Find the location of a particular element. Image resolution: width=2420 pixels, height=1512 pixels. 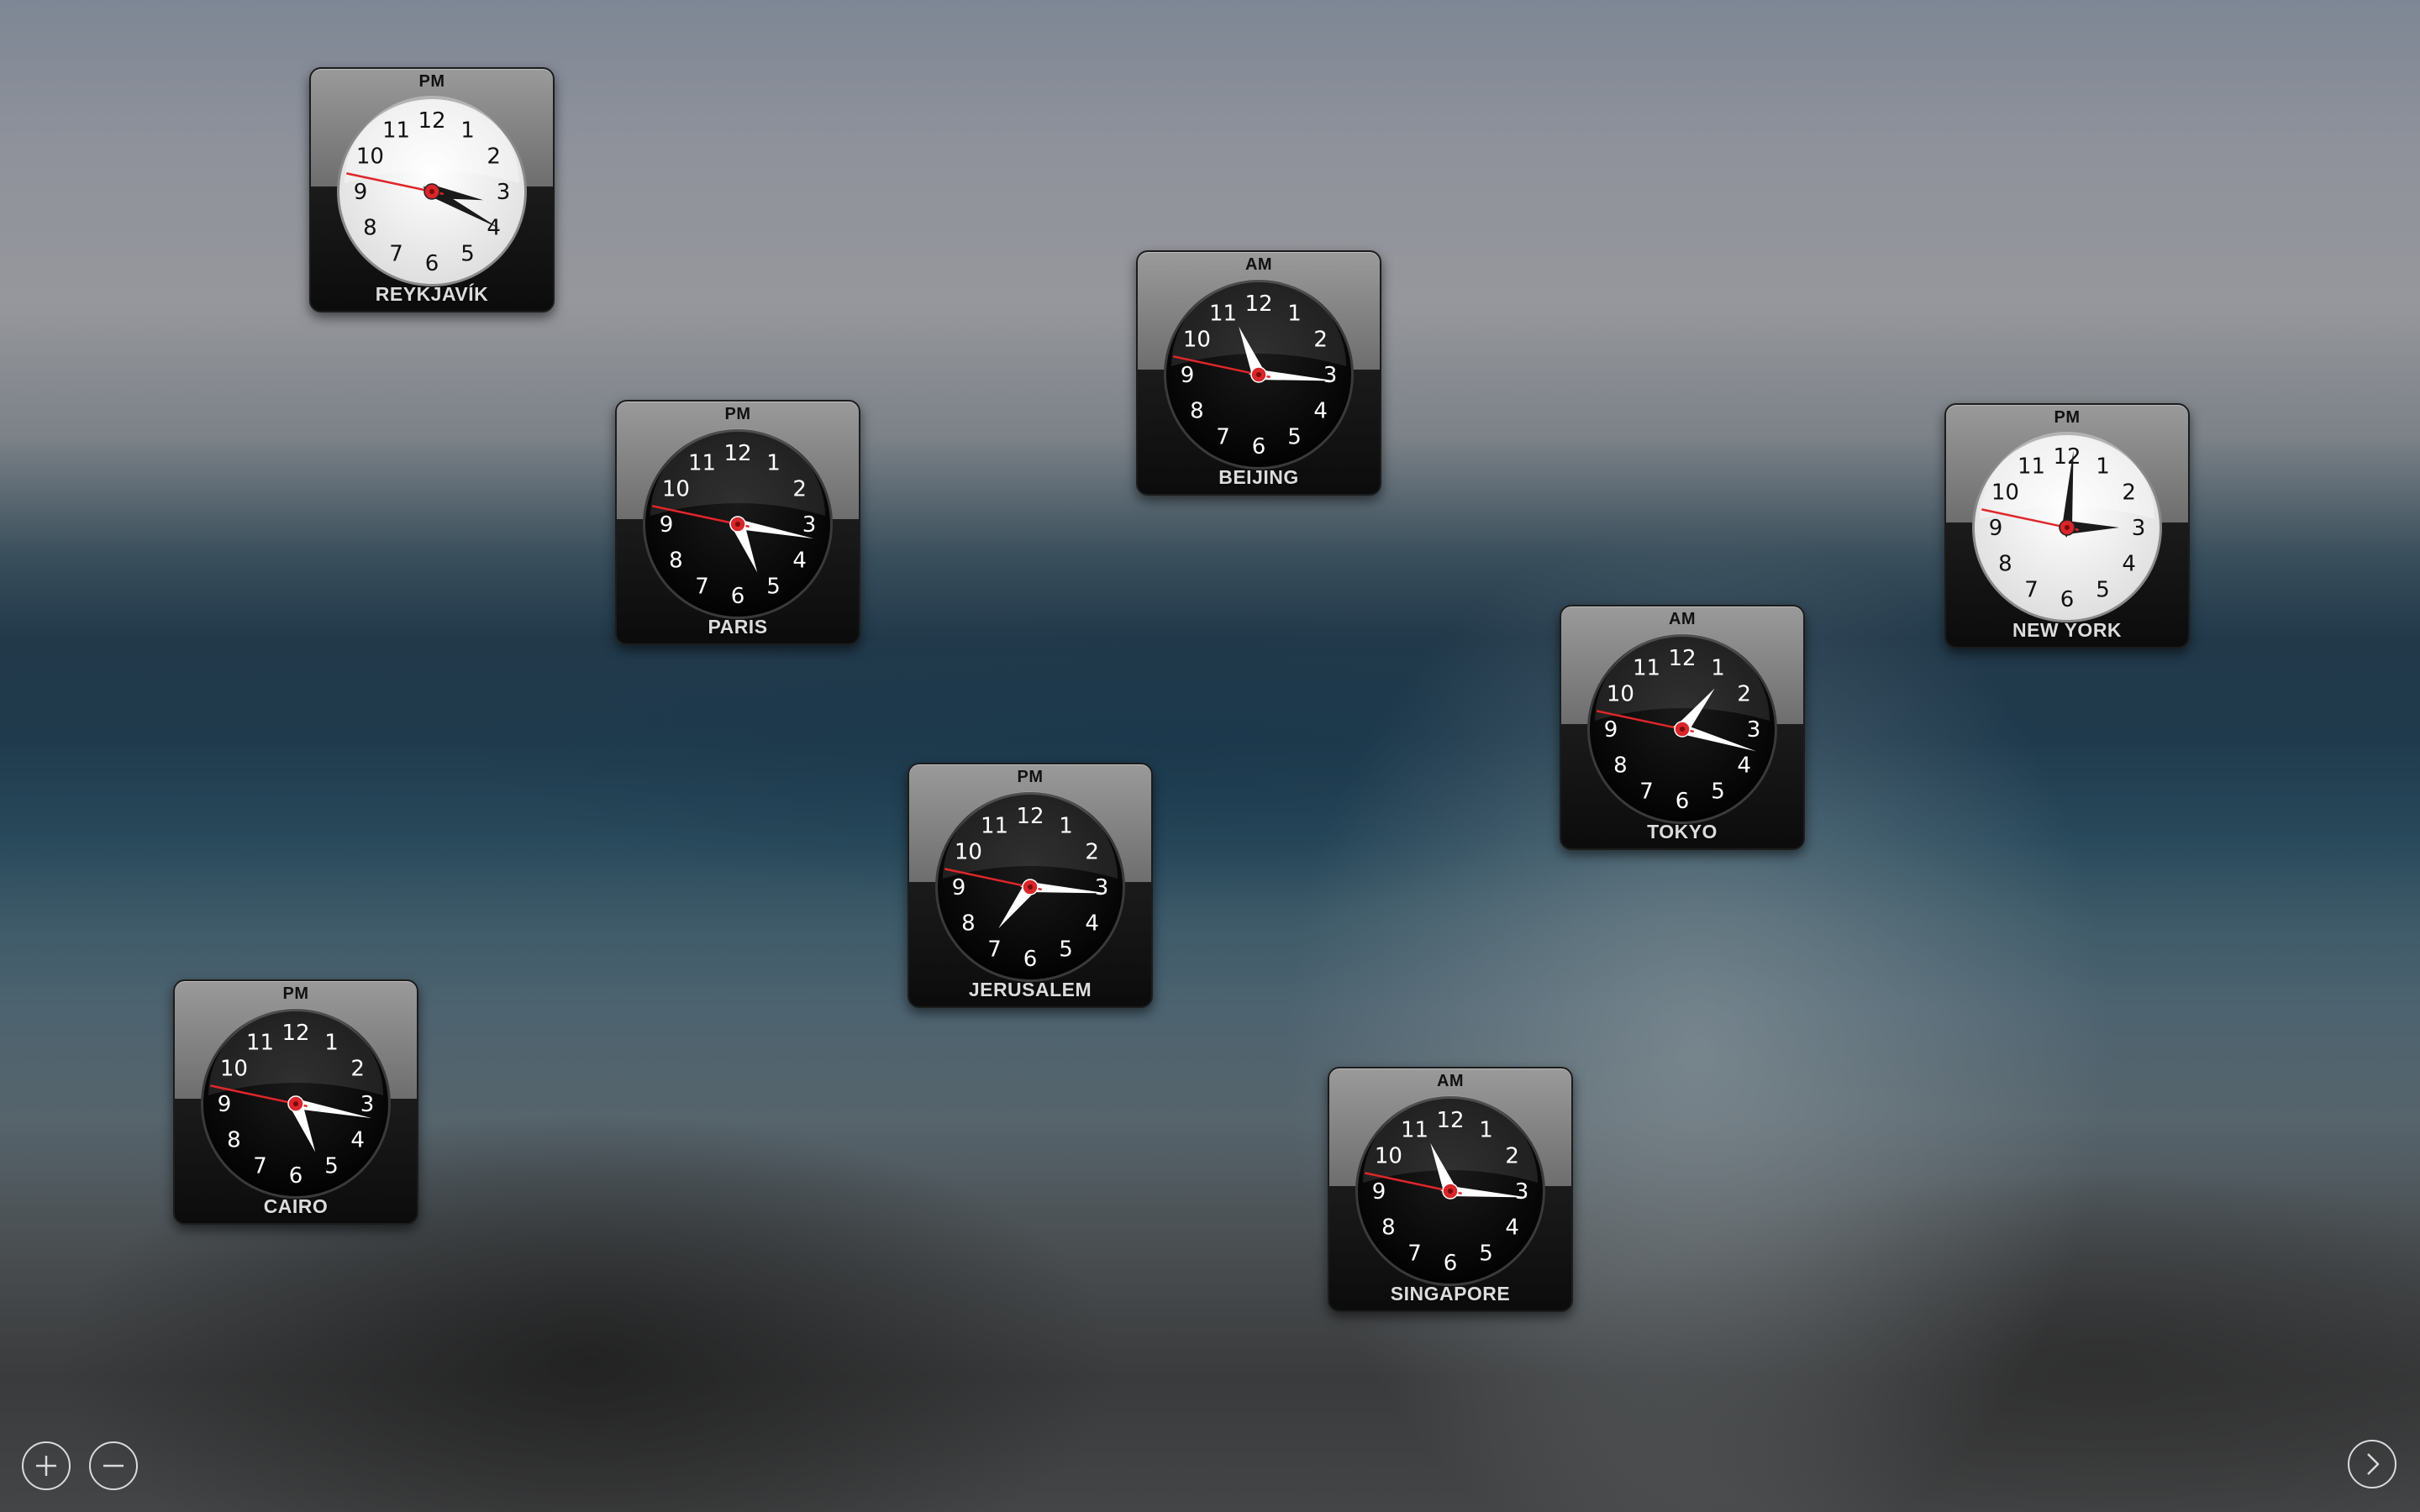

world-clock-reykjavik: PM 12 1 2 3 4 5 6 7 8 9 10 11 REYKJAVÍK is located at coordinates (432, 189).